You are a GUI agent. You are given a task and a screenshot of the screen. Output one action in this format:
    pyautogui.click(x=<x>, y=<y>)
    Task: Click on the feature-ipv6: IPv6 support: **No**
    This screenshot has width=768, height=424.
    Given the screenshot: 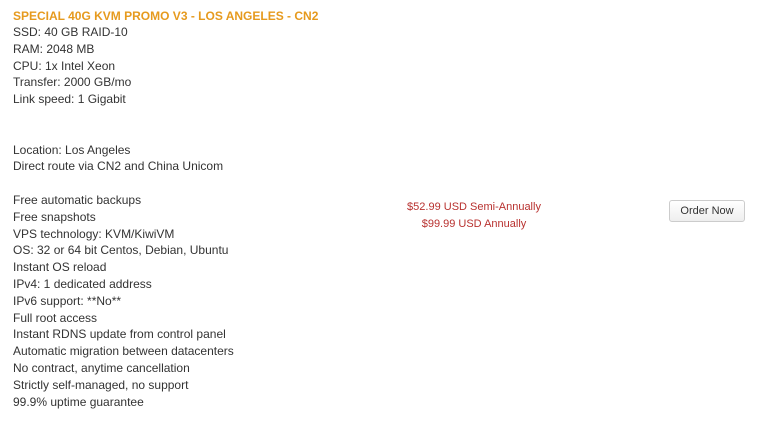 What is the action you would take?
    pyautogui.click(x=67, y=300)
    